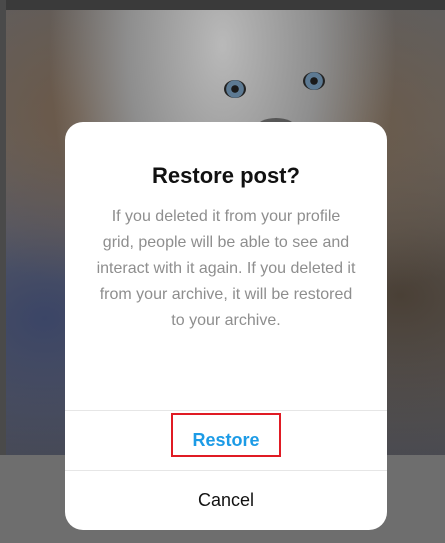 This screenshot has height=543, width=445. What do you see at coordinates (222, 5) in the screenshot?
I see `photo-top-edge` at bounding box center [222, 5].